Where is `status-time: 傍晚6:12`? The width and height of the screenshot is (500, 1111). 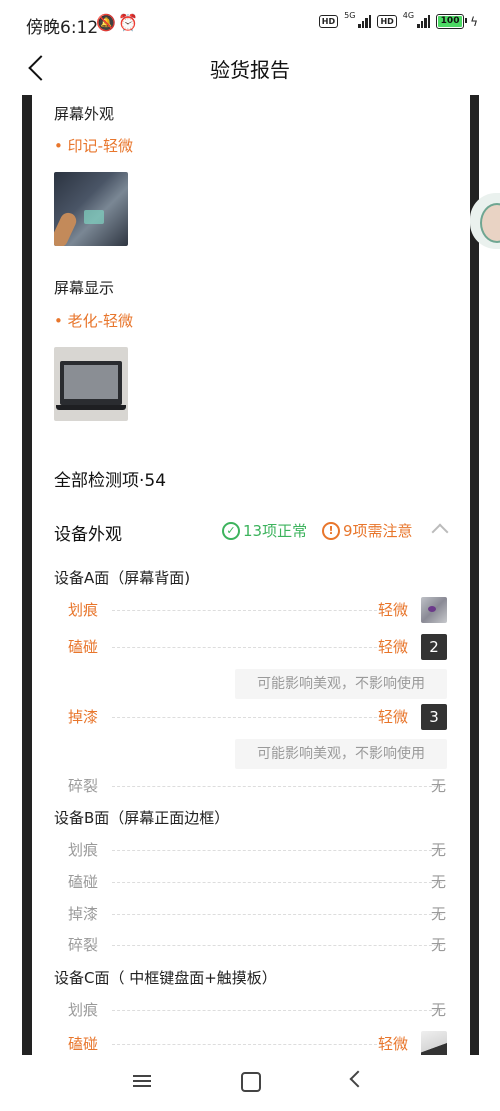 status-time: 傍晚6:12 is located at coordinates (62, 28).